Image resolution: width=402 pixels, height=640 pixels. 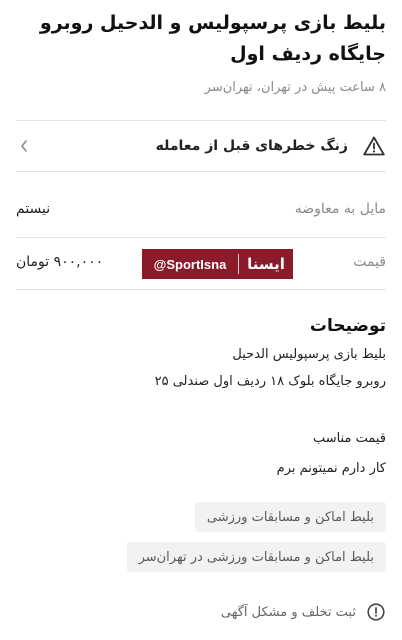 What do you see at coordinates (295, 87) in the screenshot?
I see `ad-posted-info: ۸ ساعت پیش در تهران، تهران‌سر` at bounding box center [295, 87].